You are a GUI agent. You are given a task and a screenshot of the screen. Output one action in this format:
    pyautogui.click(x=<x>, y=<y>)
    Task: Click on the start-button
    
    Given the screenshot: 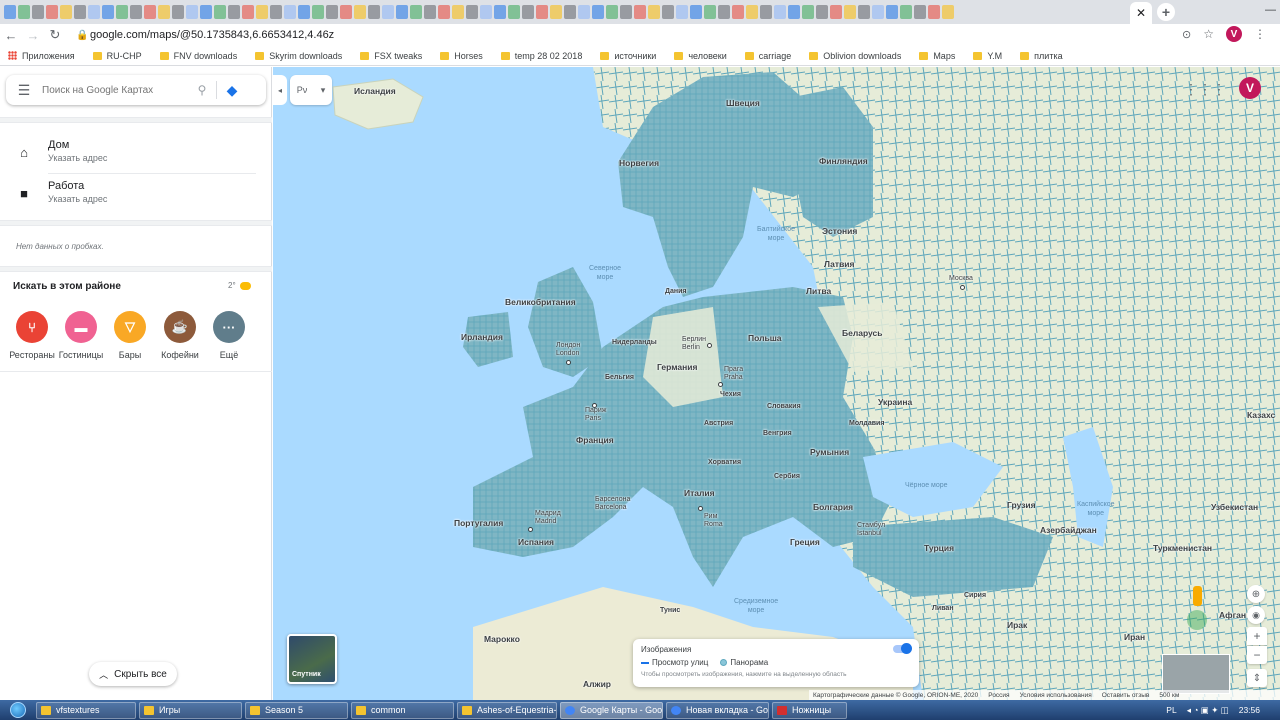 What is the action you would take?
    pyautogui.click(x=18, y=710)
    